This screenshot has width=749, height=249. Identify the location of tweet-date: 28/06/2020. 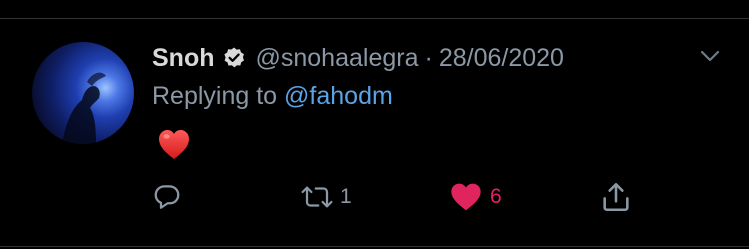
(501, 58).